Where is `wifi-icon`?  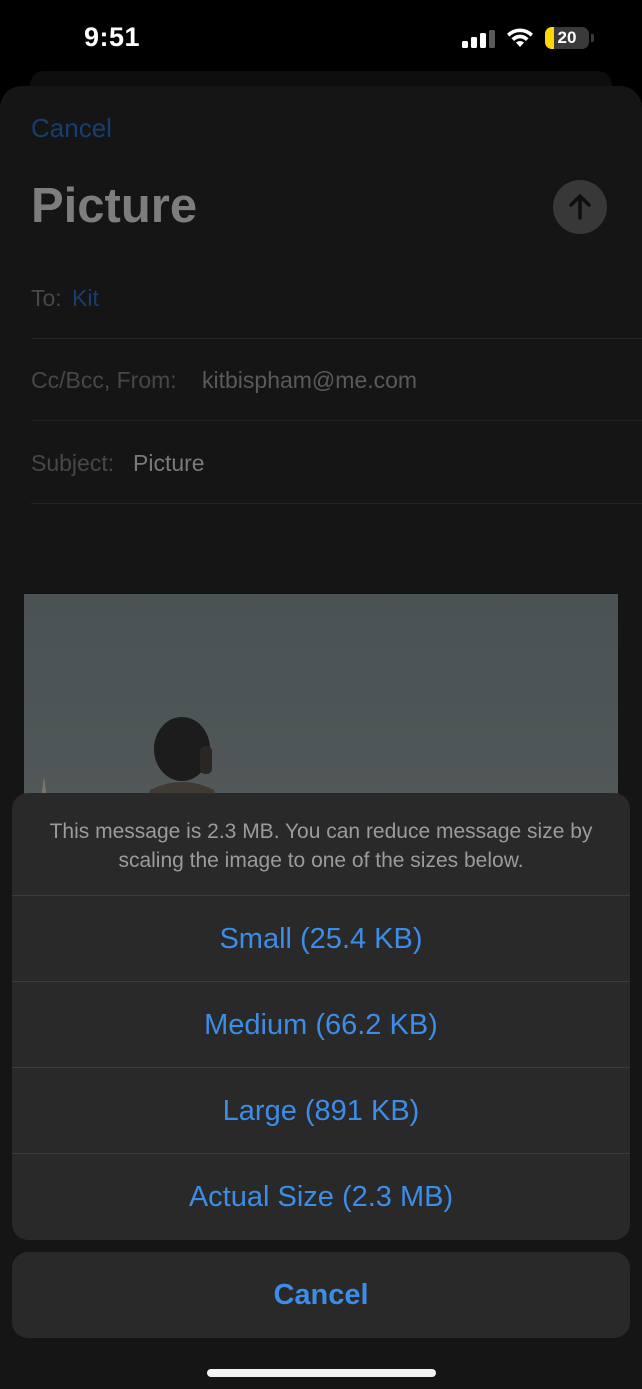
wifi-icon is located at coordinates (520, 37).